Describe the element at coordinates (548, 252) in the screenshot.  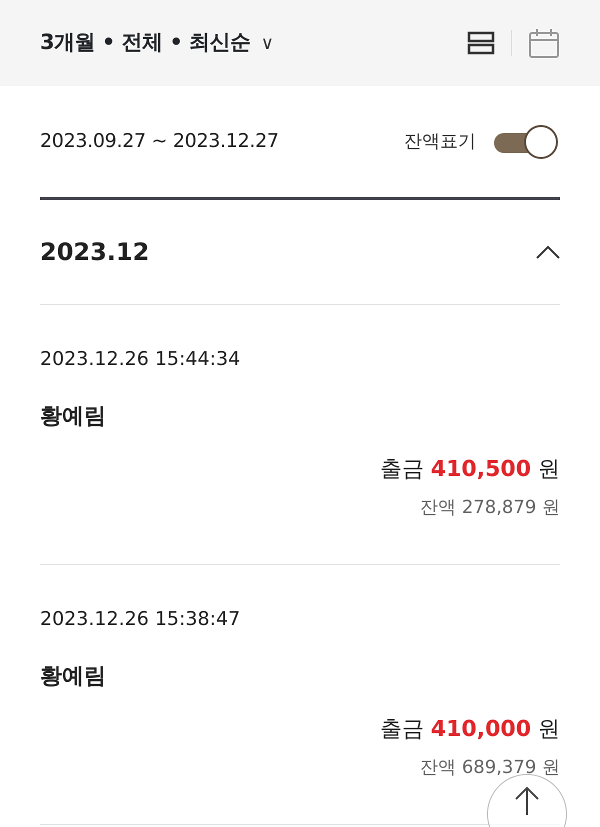
I see `collapse-icon` at that location.